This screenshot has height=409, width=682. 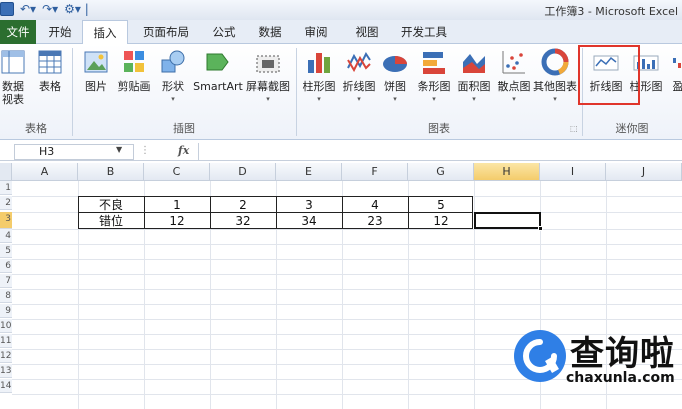 I want to click on pie-chart-button: 饼图 ▾, so click(x=395, y=76).